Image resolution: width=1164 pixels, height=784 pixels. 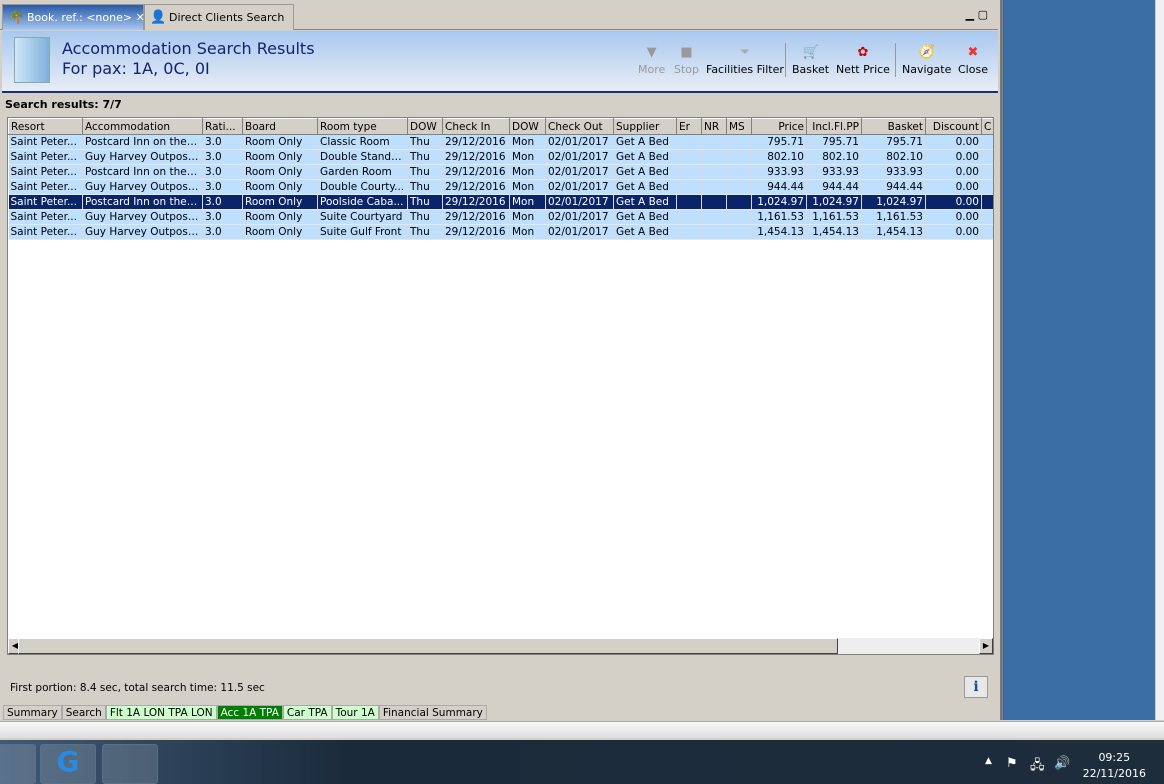 What do you see at coordinates (779, 217) in the screenshot?
I see `table-cell: 1,161.53` at bounding box center [779, 217].